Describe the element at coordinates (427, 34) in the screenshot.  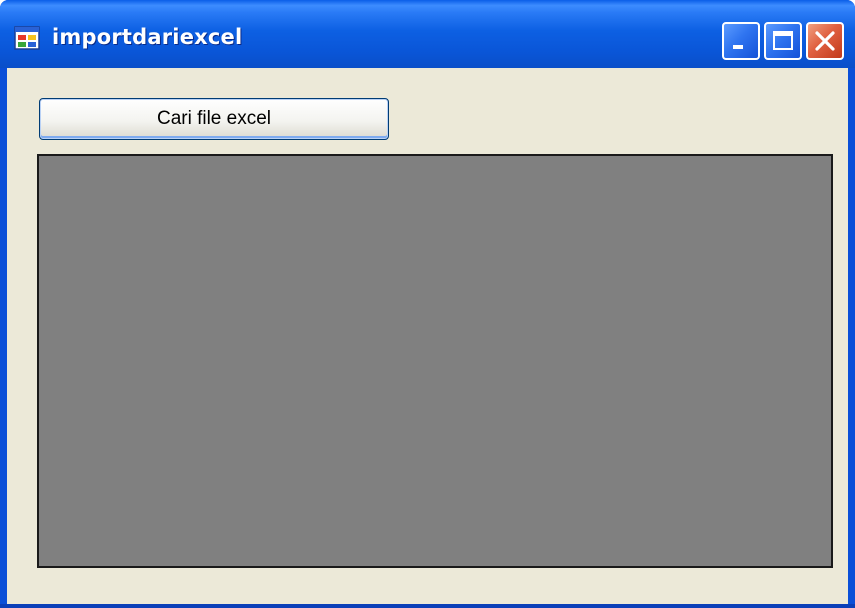
I see `title-bar: importdariexcel` at that location.